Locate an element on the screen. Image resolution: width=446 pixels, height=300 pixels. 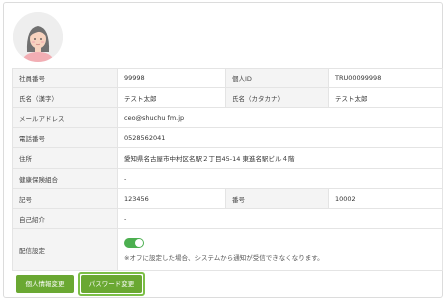
email-value: ceo@shuchu fm.jp is located at coordinates (280, 117).